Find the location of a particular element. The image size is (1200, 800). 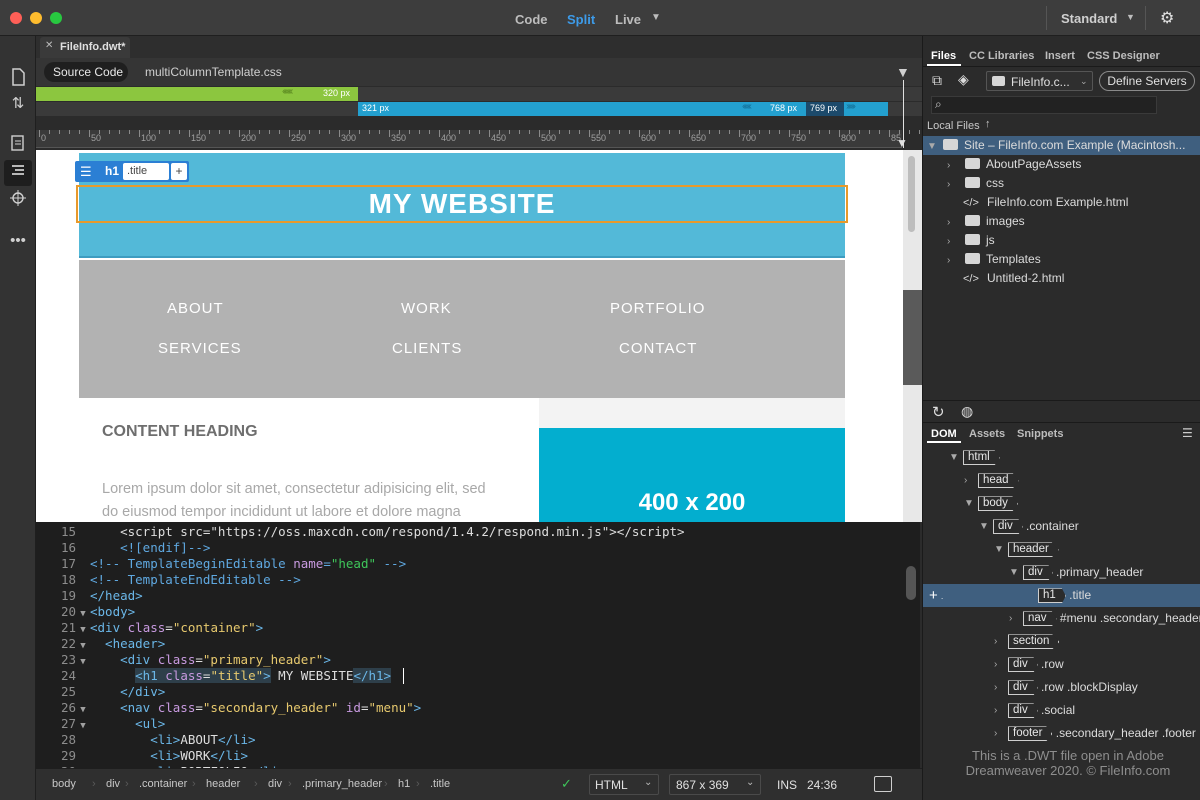

connect-server-icon: ⧉ is located at coordinates (937, 80).